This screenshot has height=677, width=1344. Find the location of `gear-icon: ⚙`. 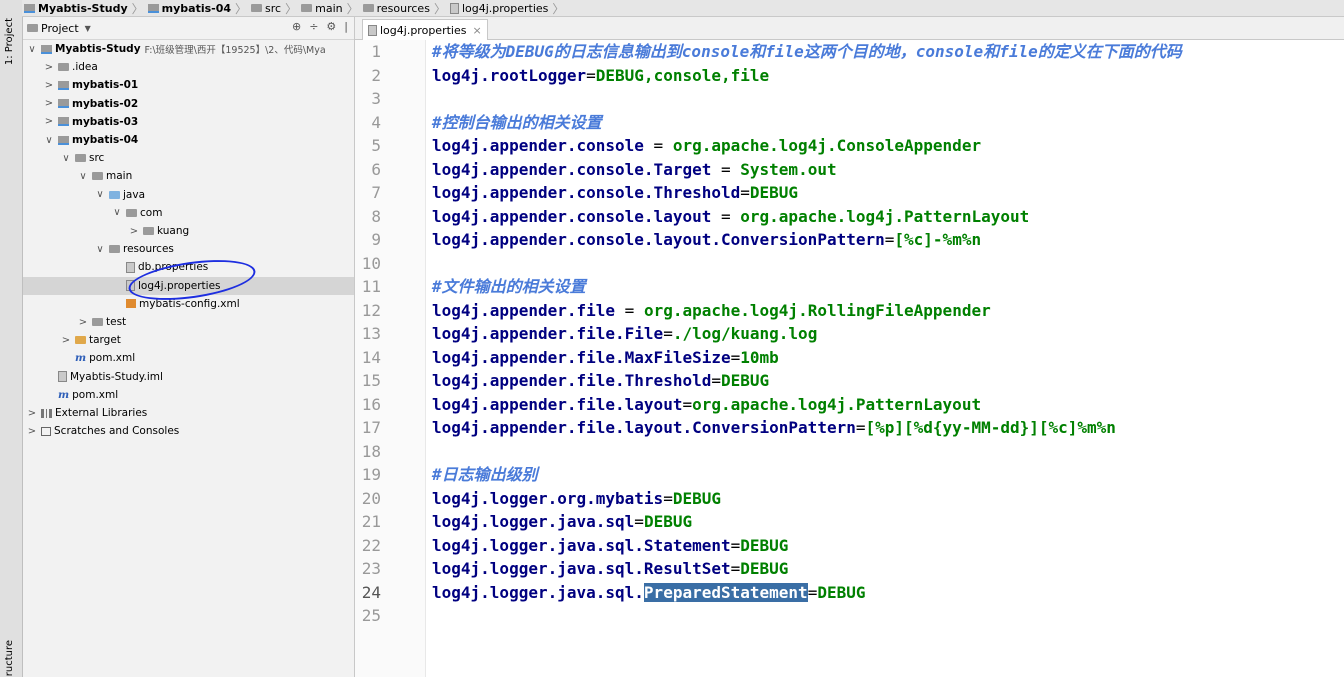

gear-icon: ⚙ is located at coordinates (331, 26).